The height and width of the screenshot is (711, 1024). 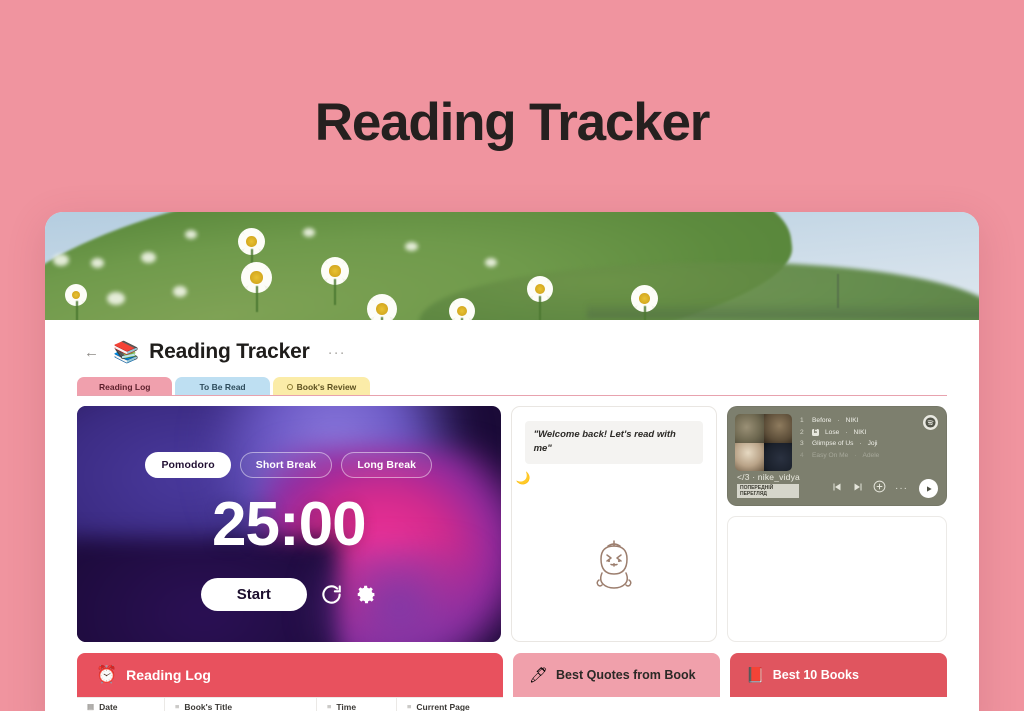 I want to click on playback-controls: ···, so click(x=884, y=489).